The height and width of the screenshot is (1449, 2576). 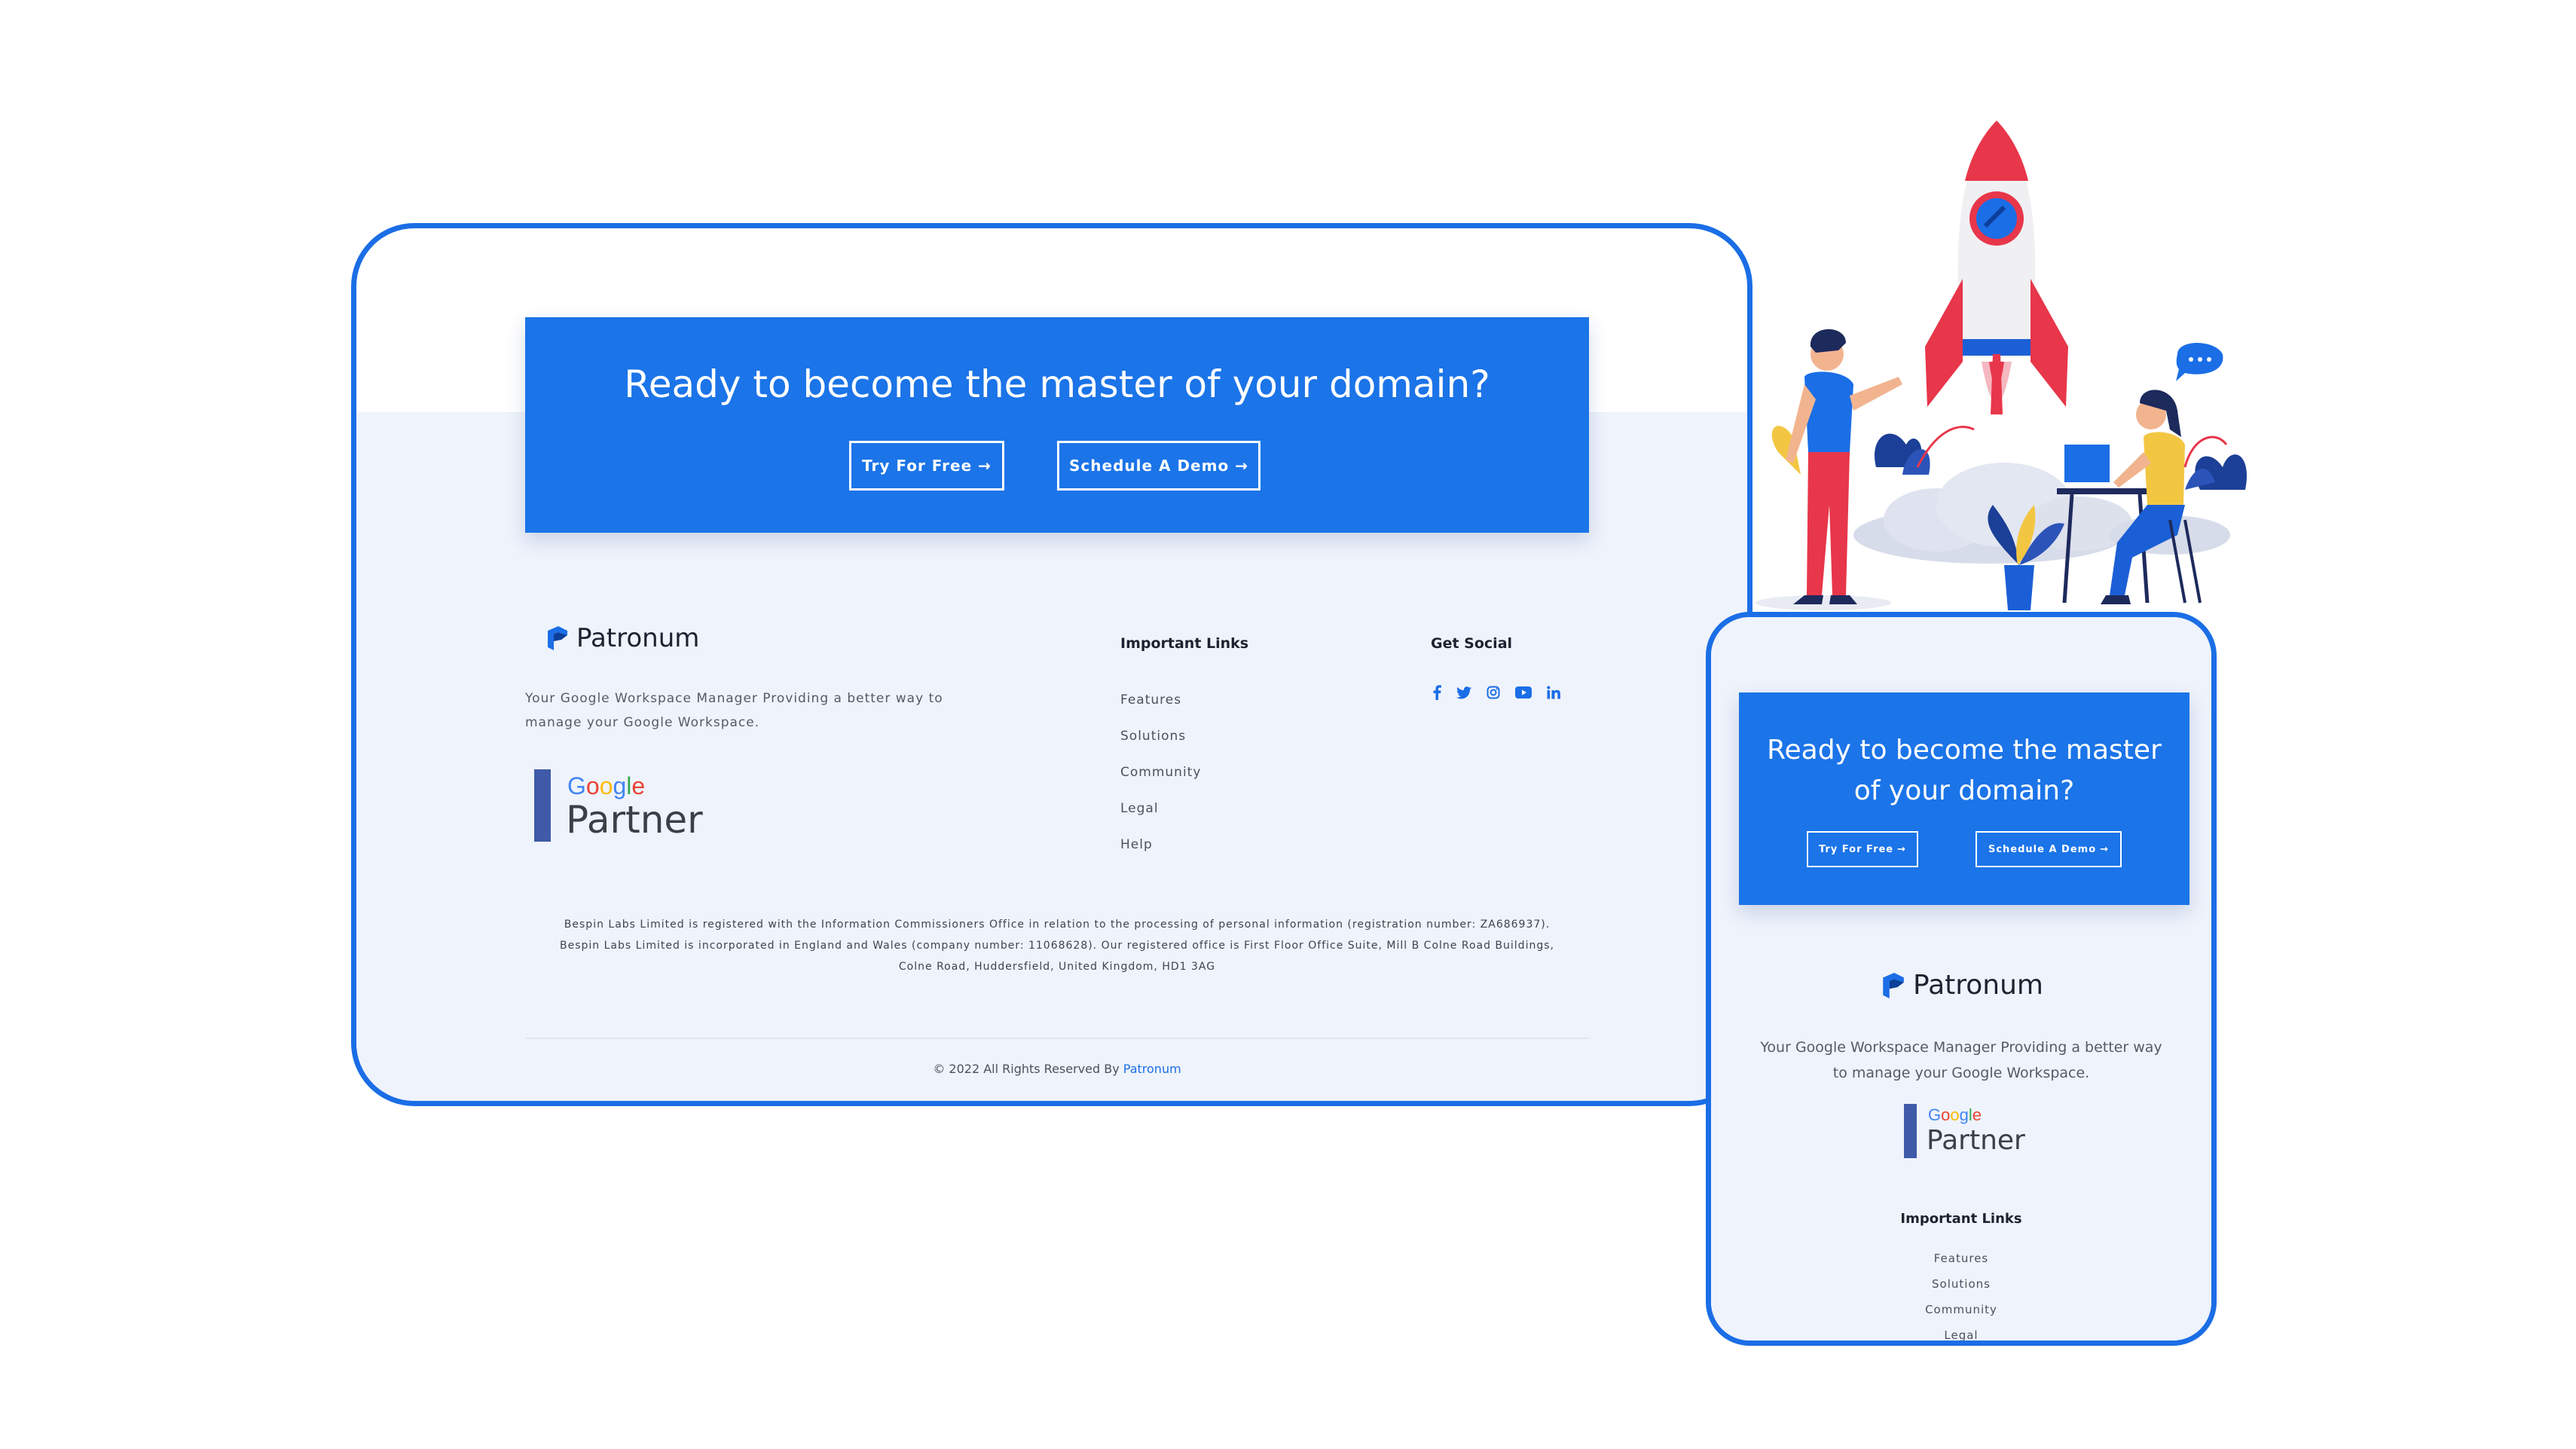 I want to click on mobile-footer-link-legal: Legal, so click(x=1961, y=1334).